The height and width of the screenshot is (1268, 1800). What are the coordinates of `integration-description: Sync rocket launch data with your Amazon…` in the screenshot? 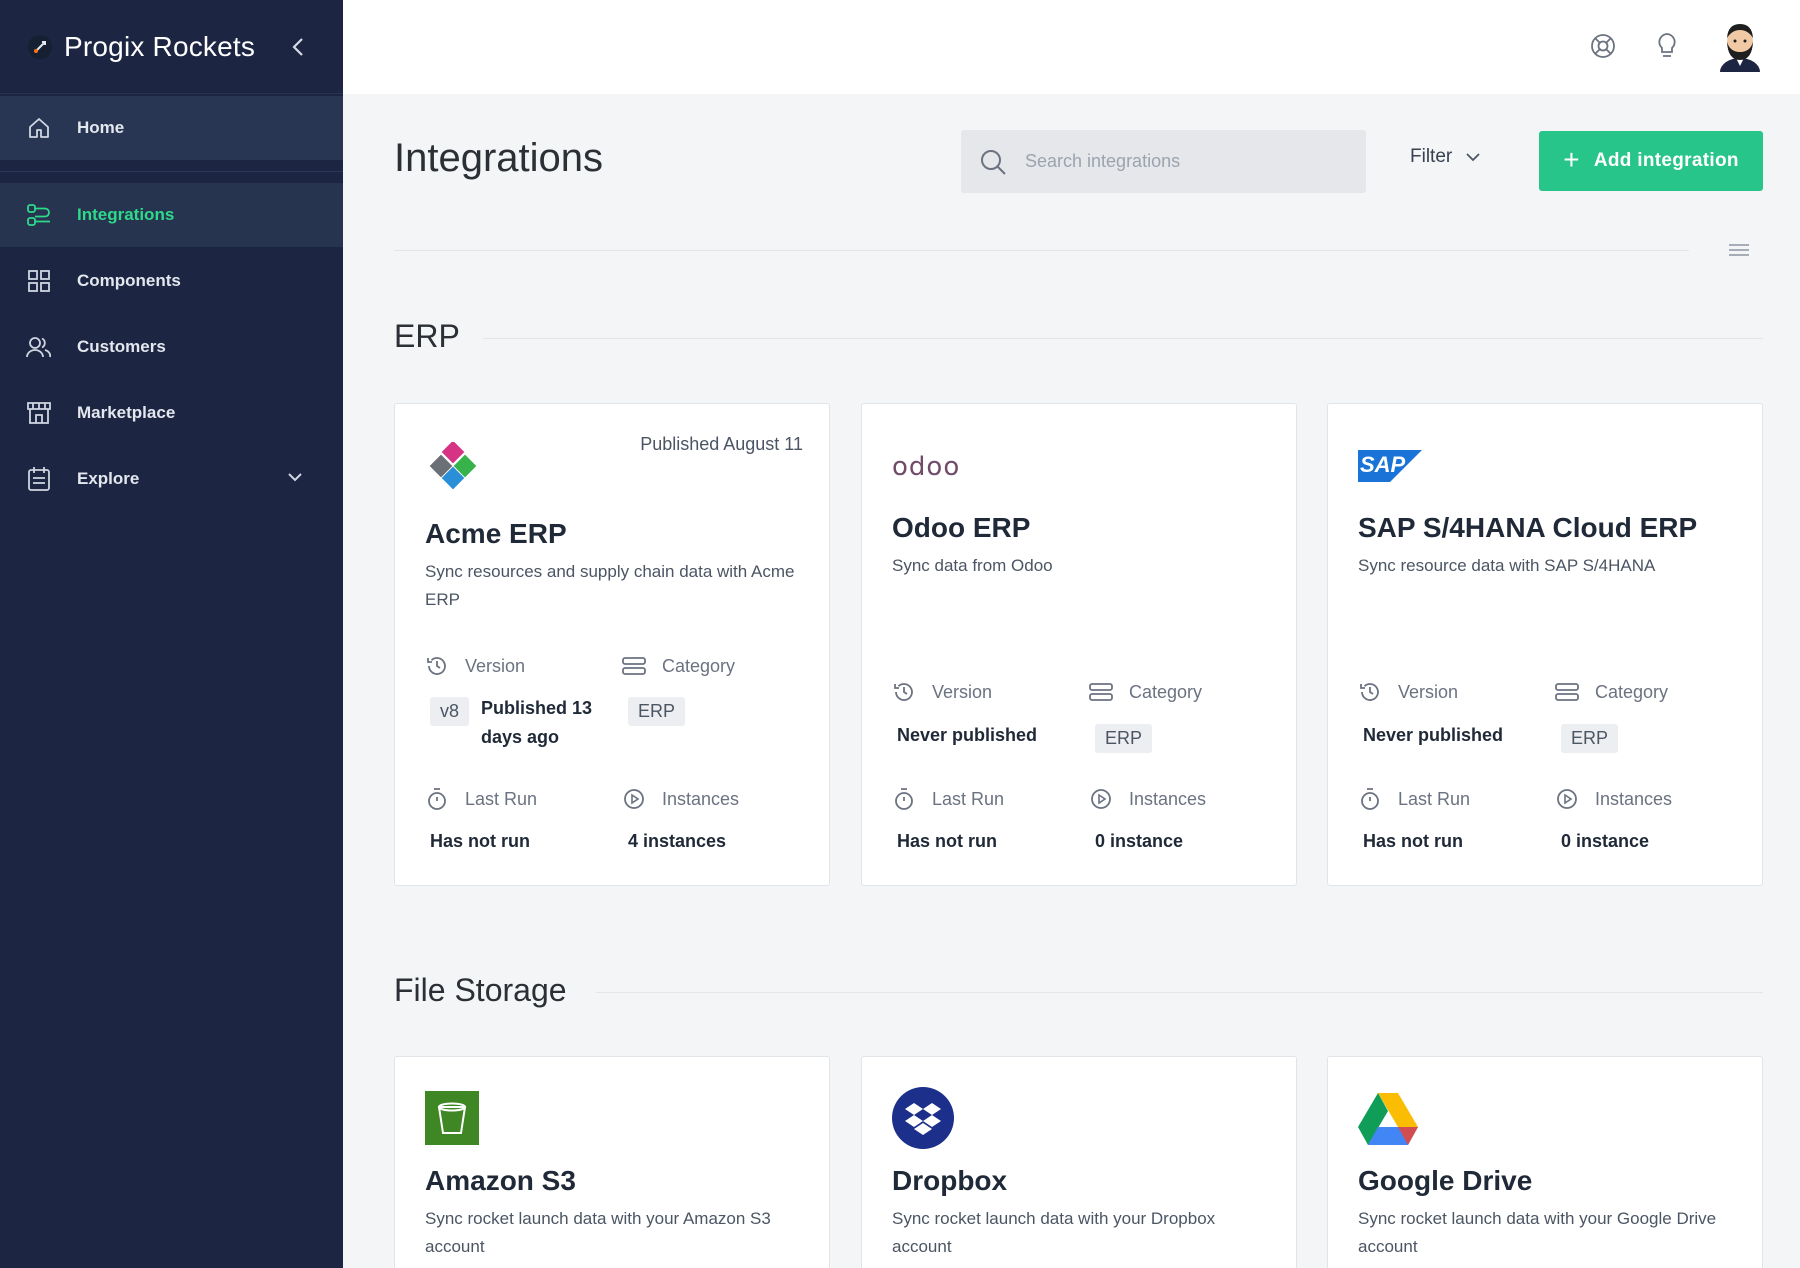 It's located at (598, 1232).